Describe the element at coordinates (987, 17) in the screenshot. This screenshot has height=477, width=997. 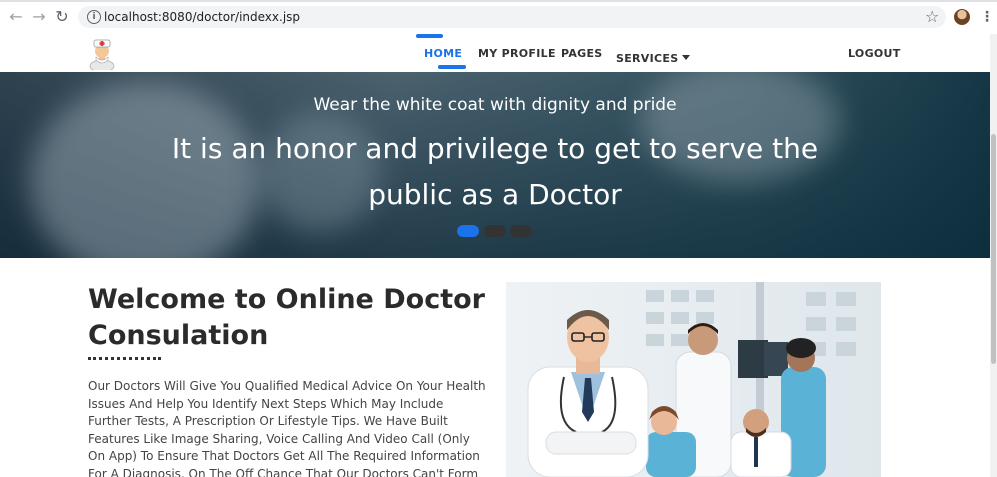
I see `kebab-menu-icon: ⋮` at that location.